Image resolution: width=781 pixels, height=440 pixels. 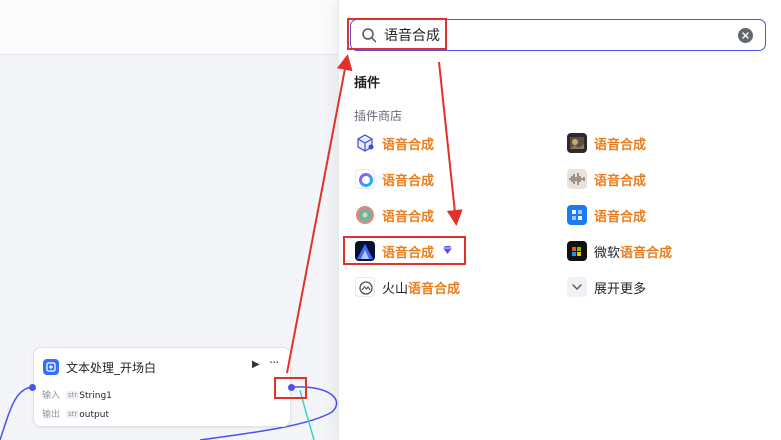 What do you see at coordinates (51, 396) in the screenshot?
I see `input-label: 输入` at bounding box center [51, 396].